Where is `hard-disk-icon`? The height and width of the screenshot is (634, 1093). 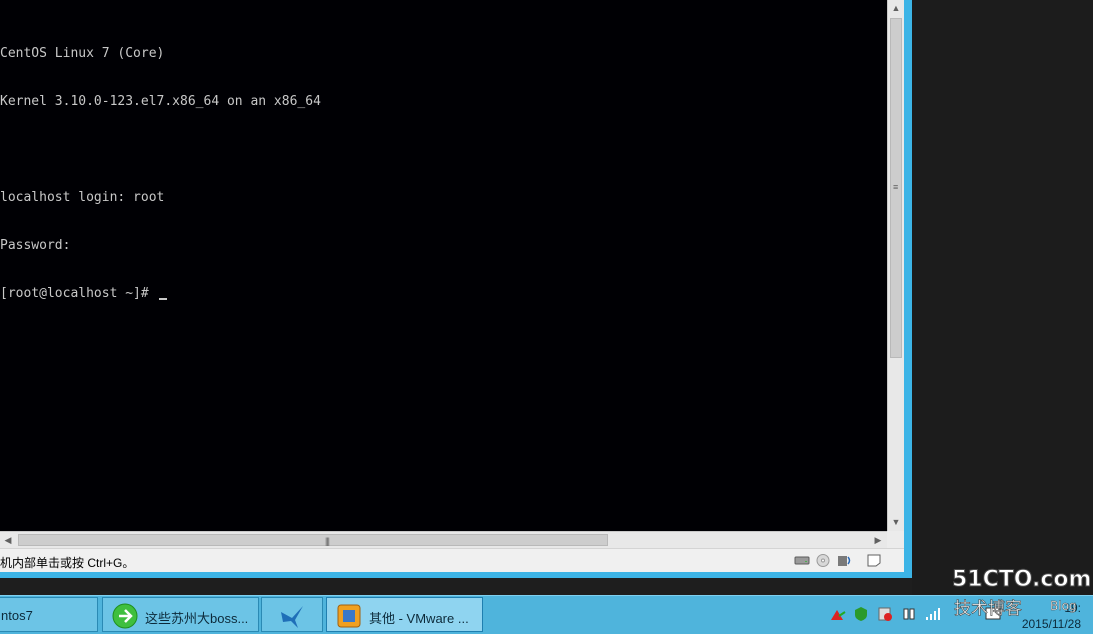
hard-disk-icon is located at coordinates (802, 560).